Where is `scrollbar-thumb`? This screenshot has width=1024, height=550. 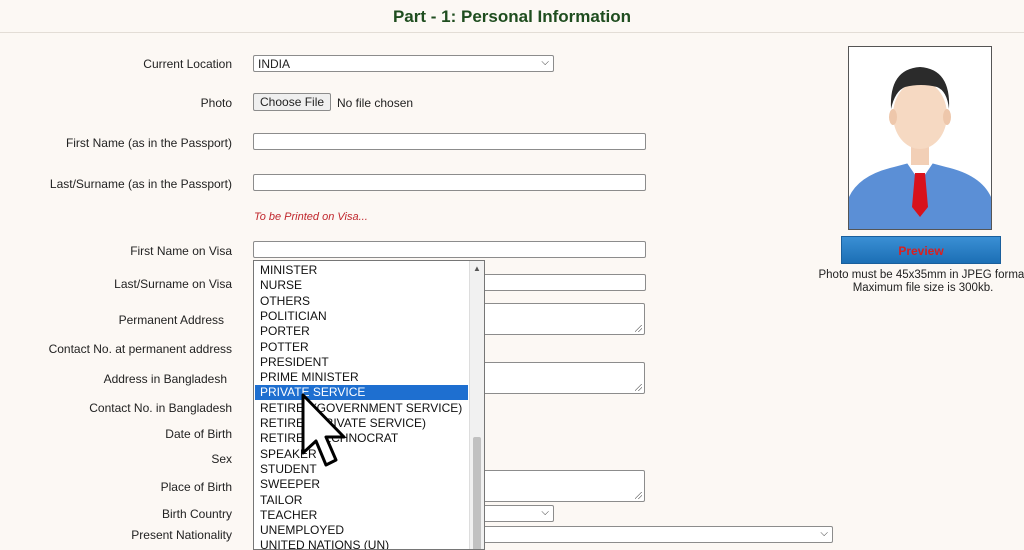
scrollbar-thumb is located at coordinates (477, 493).